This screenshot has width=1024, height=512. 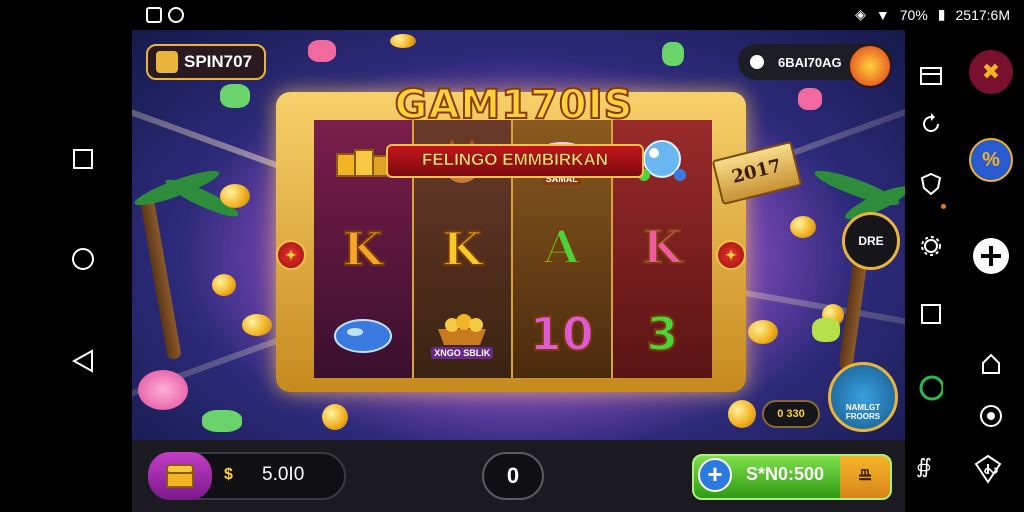 I want to click on window-icon, so click(x=931, y=76).